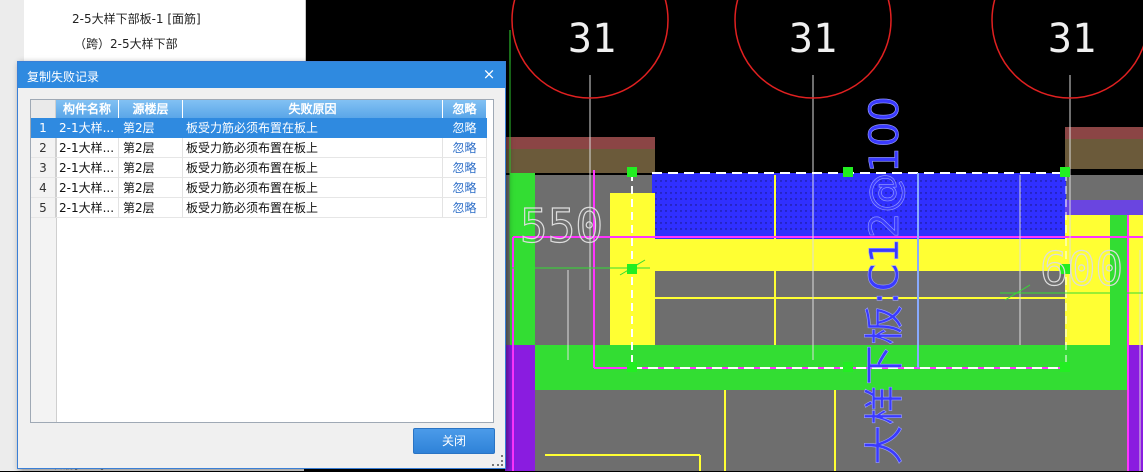  Describe the element at coordinates (1135, 408) in the screenshot. I see `cad-purple-block-right` at that location.